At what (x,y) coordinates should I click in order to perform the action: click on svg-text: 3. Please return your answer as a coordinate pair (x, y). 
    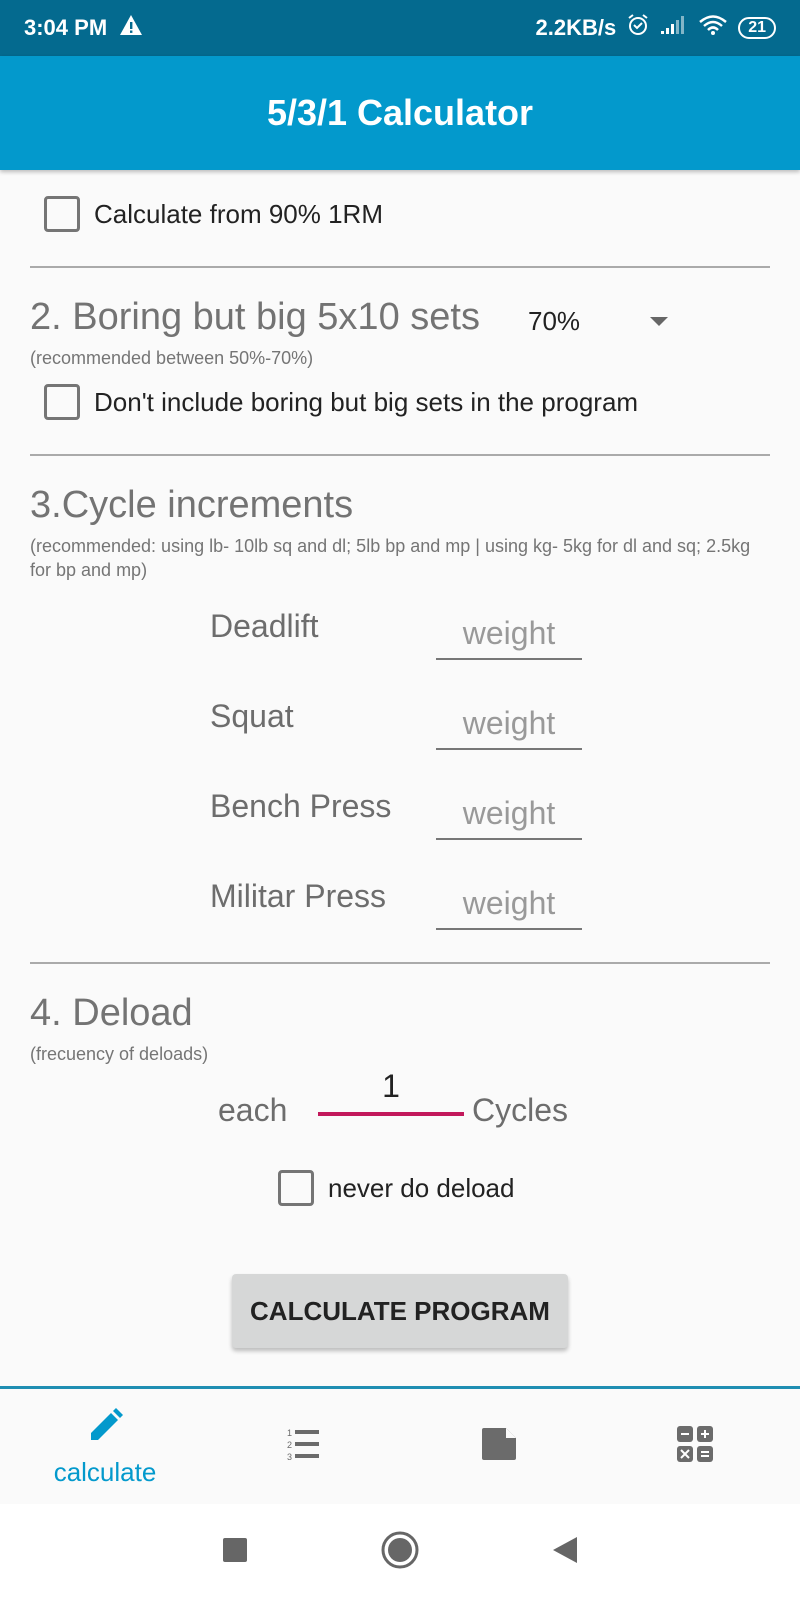
    Looking at the image, I should click on (289, 1457).